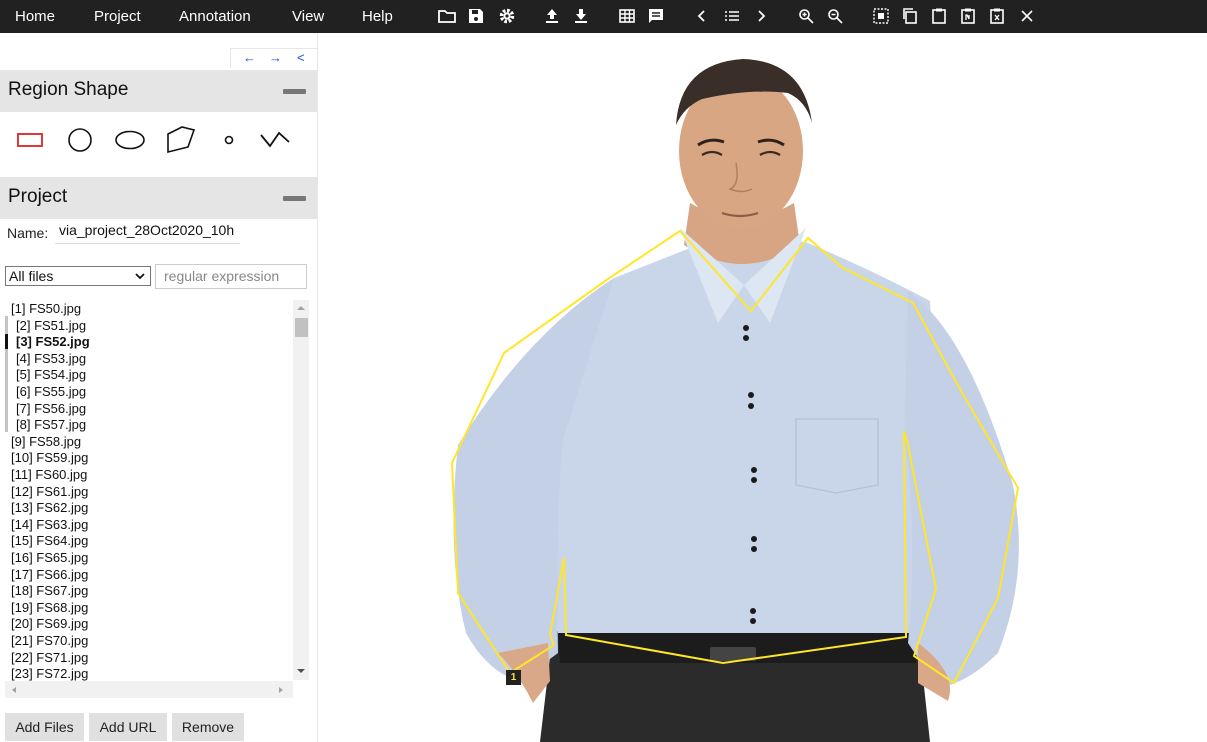  Describe the element at coordinates (377, 16) in the screenshot. I see `menu-help: Help` at that location.